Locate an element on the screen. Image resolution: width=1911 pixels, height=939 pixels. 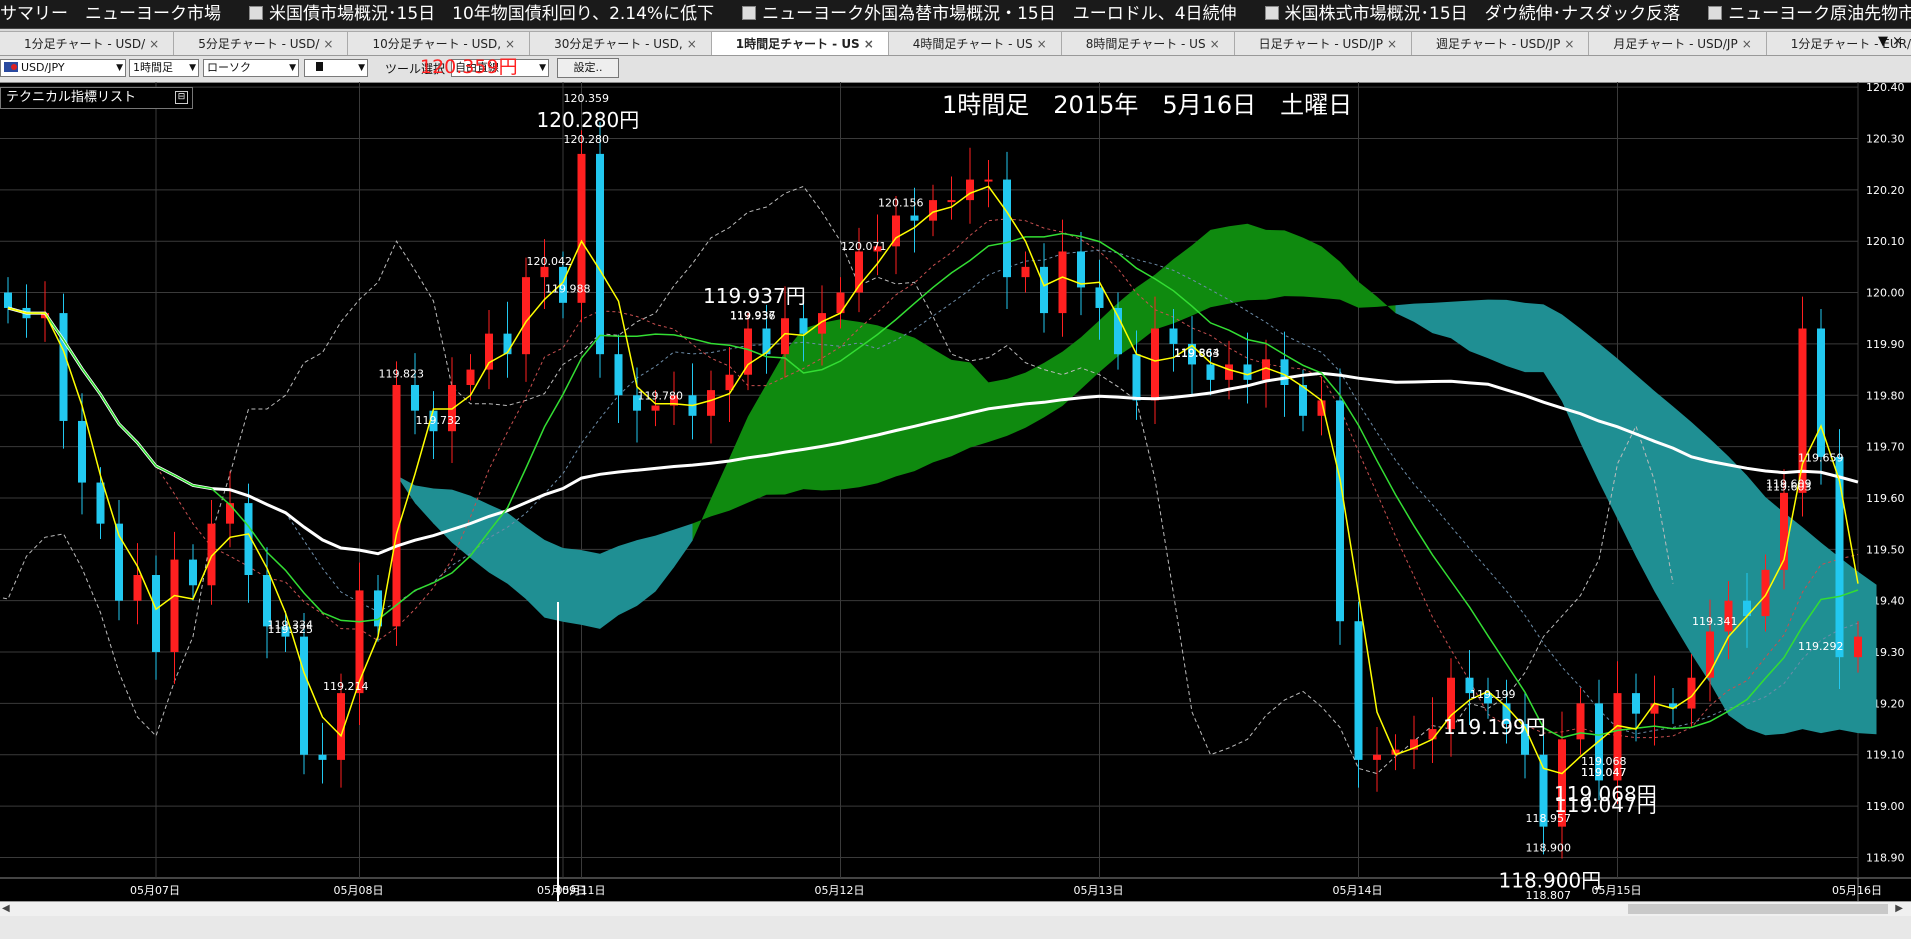
ticker-item: サマリー ニューヨーク市場 is located at coordinates (110, 14).